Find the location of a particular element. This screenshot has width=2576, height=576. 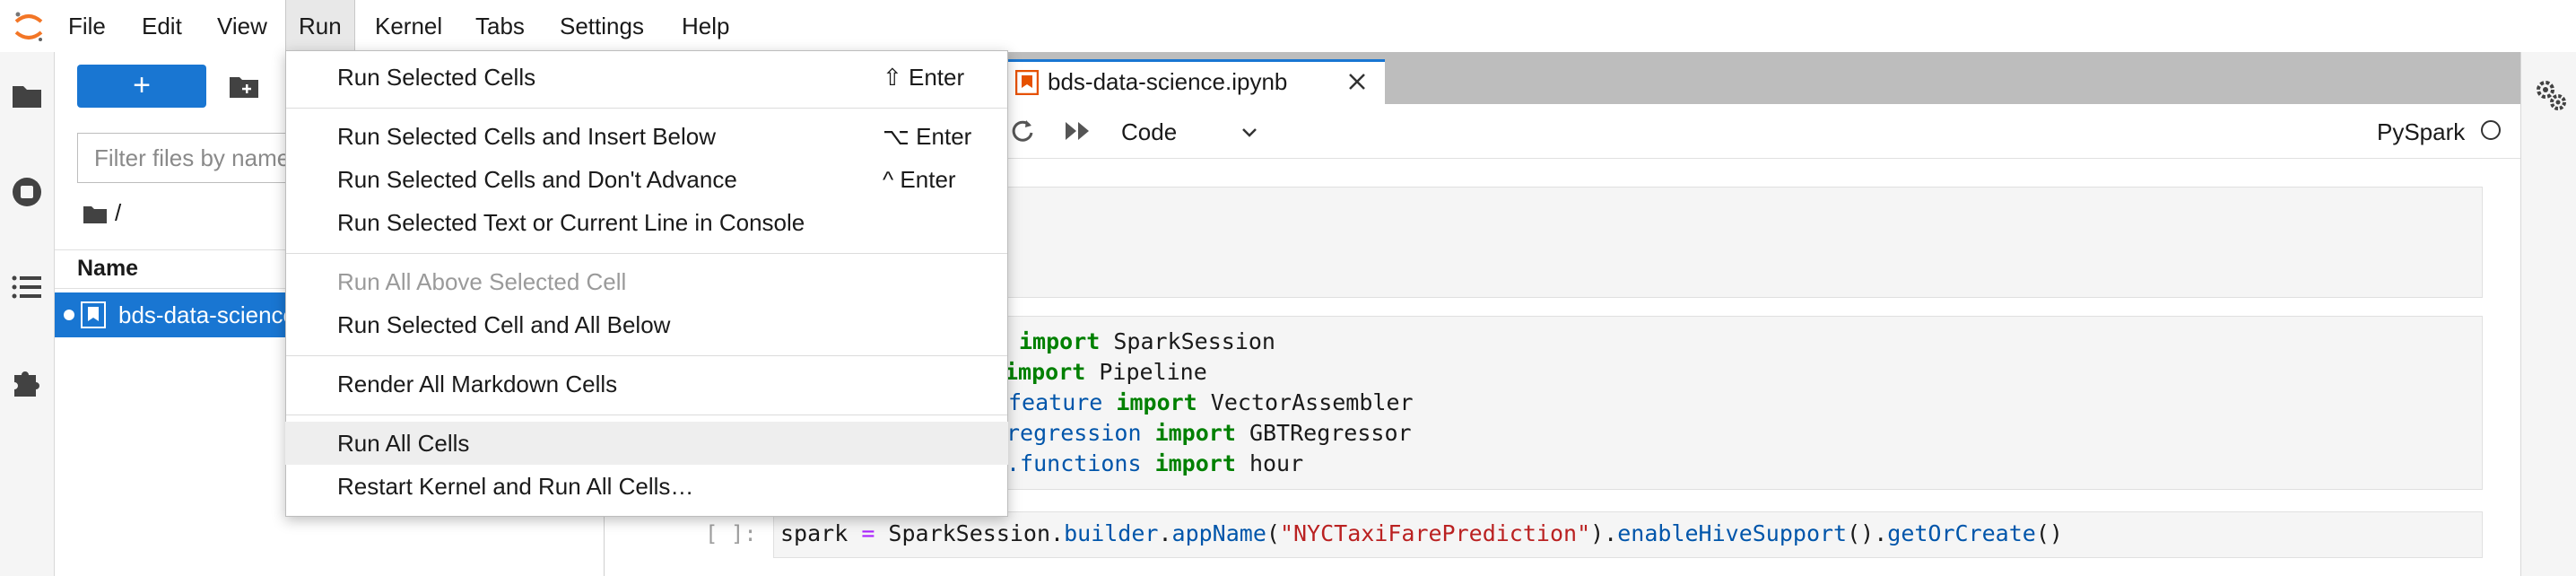

breadcrumb-folder-icon is located at coordinates (95, 214).